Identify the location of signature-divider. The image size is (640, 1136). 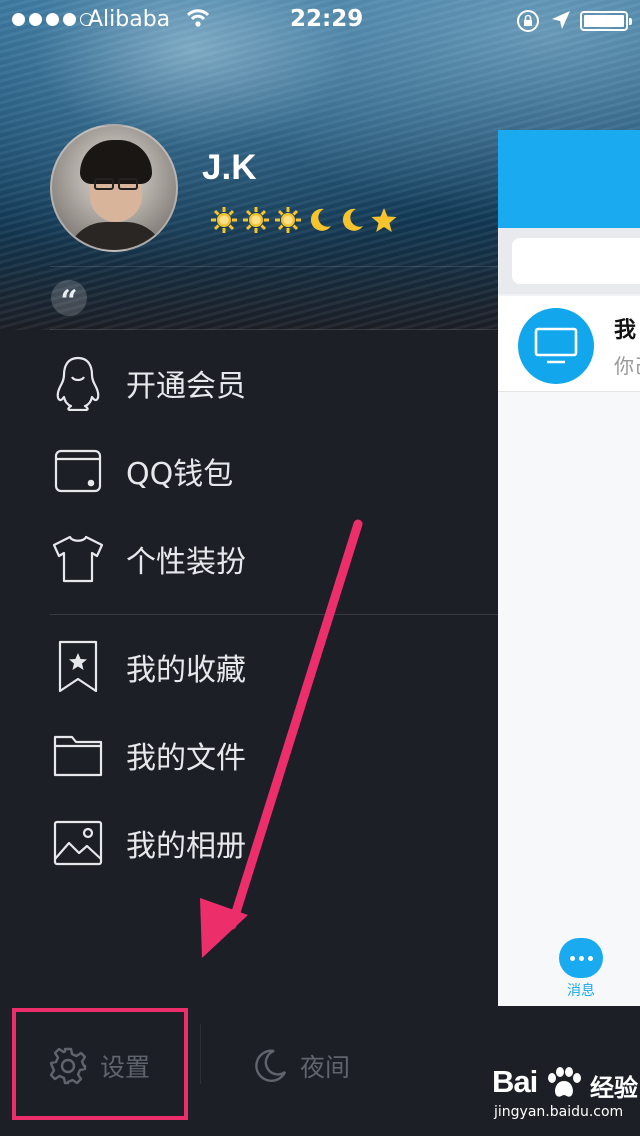
(274, 329).